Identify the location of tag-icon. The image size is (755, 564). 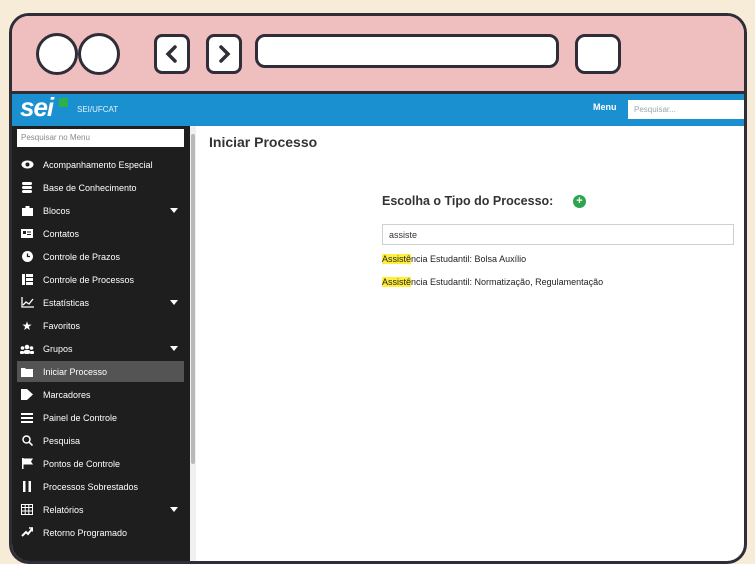
(27, 394).